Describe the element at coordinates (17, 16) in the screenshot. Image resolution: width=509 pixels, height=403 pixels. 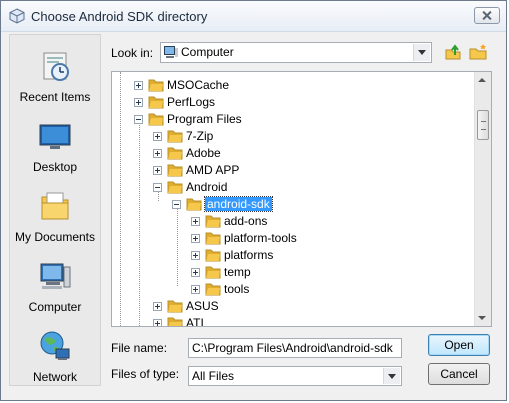
I see `java-cube-icon` at that location.